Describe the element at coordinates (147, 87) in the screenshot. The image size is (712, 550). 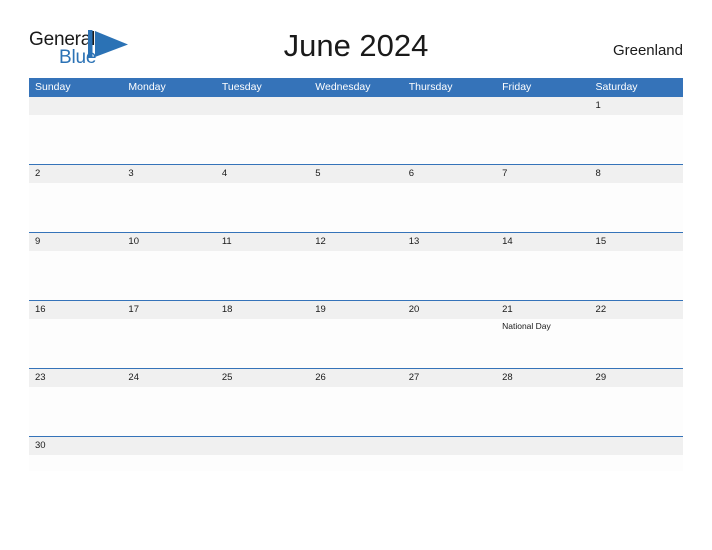
I see `weekday-header-monday: Monday` at that location.